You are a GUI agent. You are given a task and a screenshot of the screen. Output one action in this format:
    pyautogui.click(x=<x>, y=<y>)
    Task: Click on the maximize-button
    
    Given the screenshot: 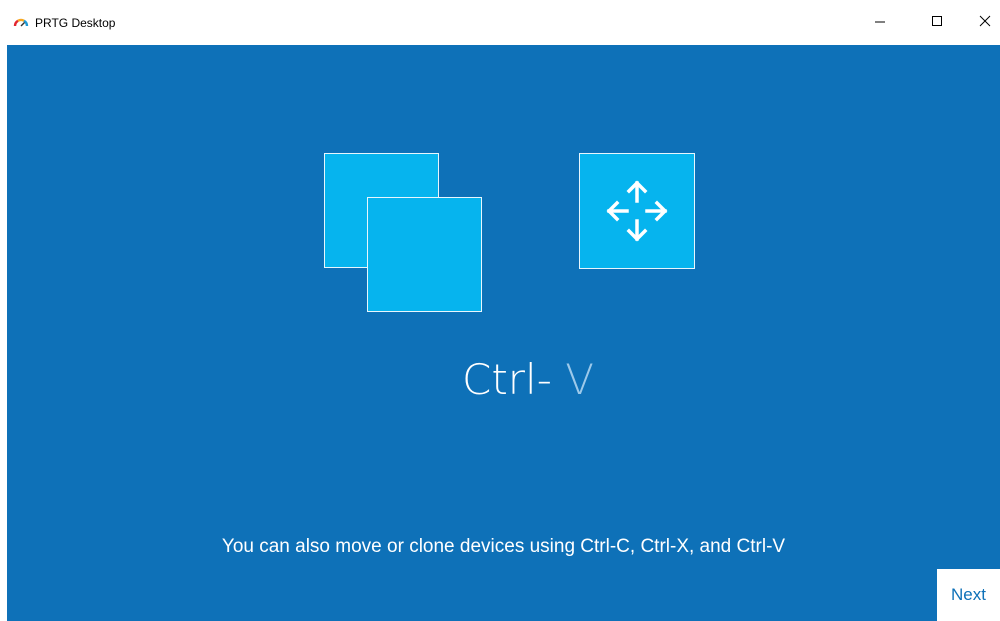 What is the action you would take?
    pyautogui.click(x=937, y=22)
    